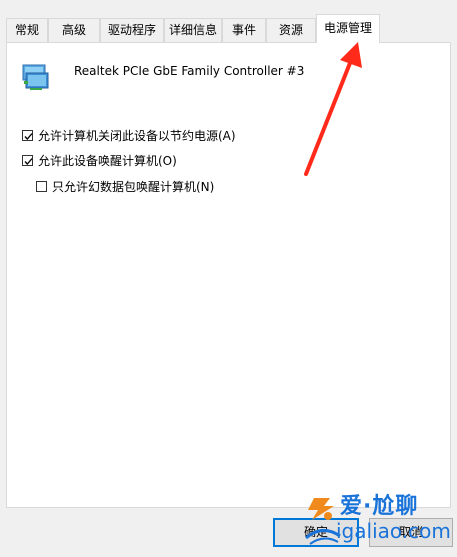 The width and height of the screenshot is (457, 557). I want to click on allow-turn-off-checkbox: 允许计算机关闭此设备以节约电源(A), so click(129, 135).